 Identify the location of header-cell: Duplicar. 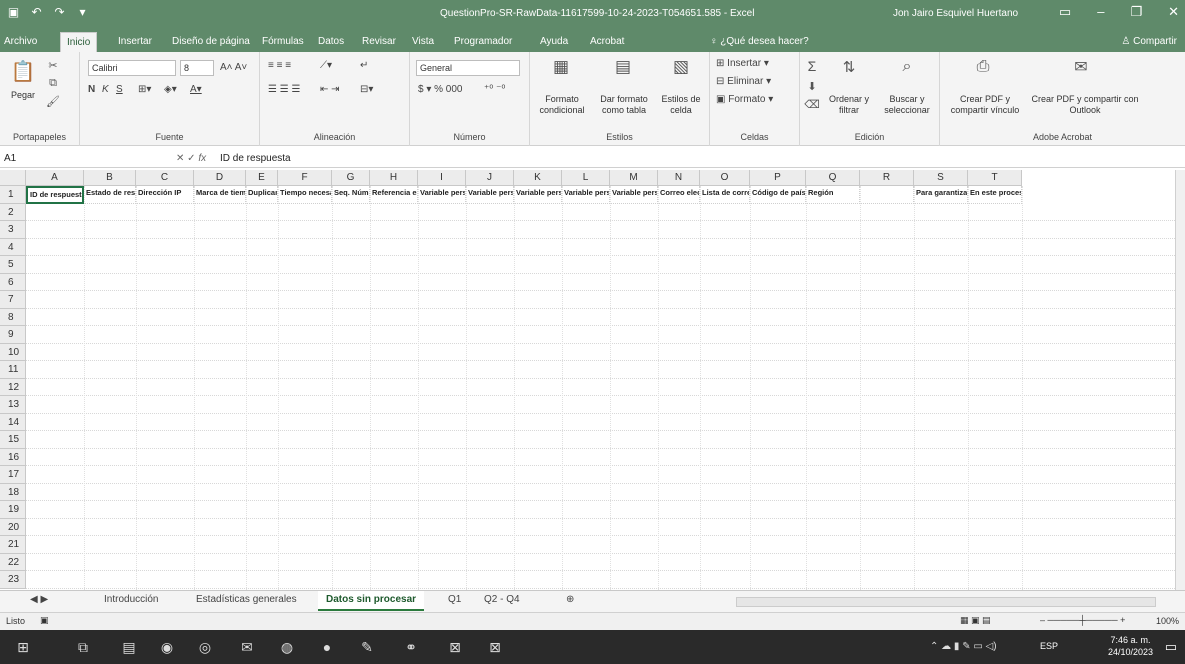
(262, 195).